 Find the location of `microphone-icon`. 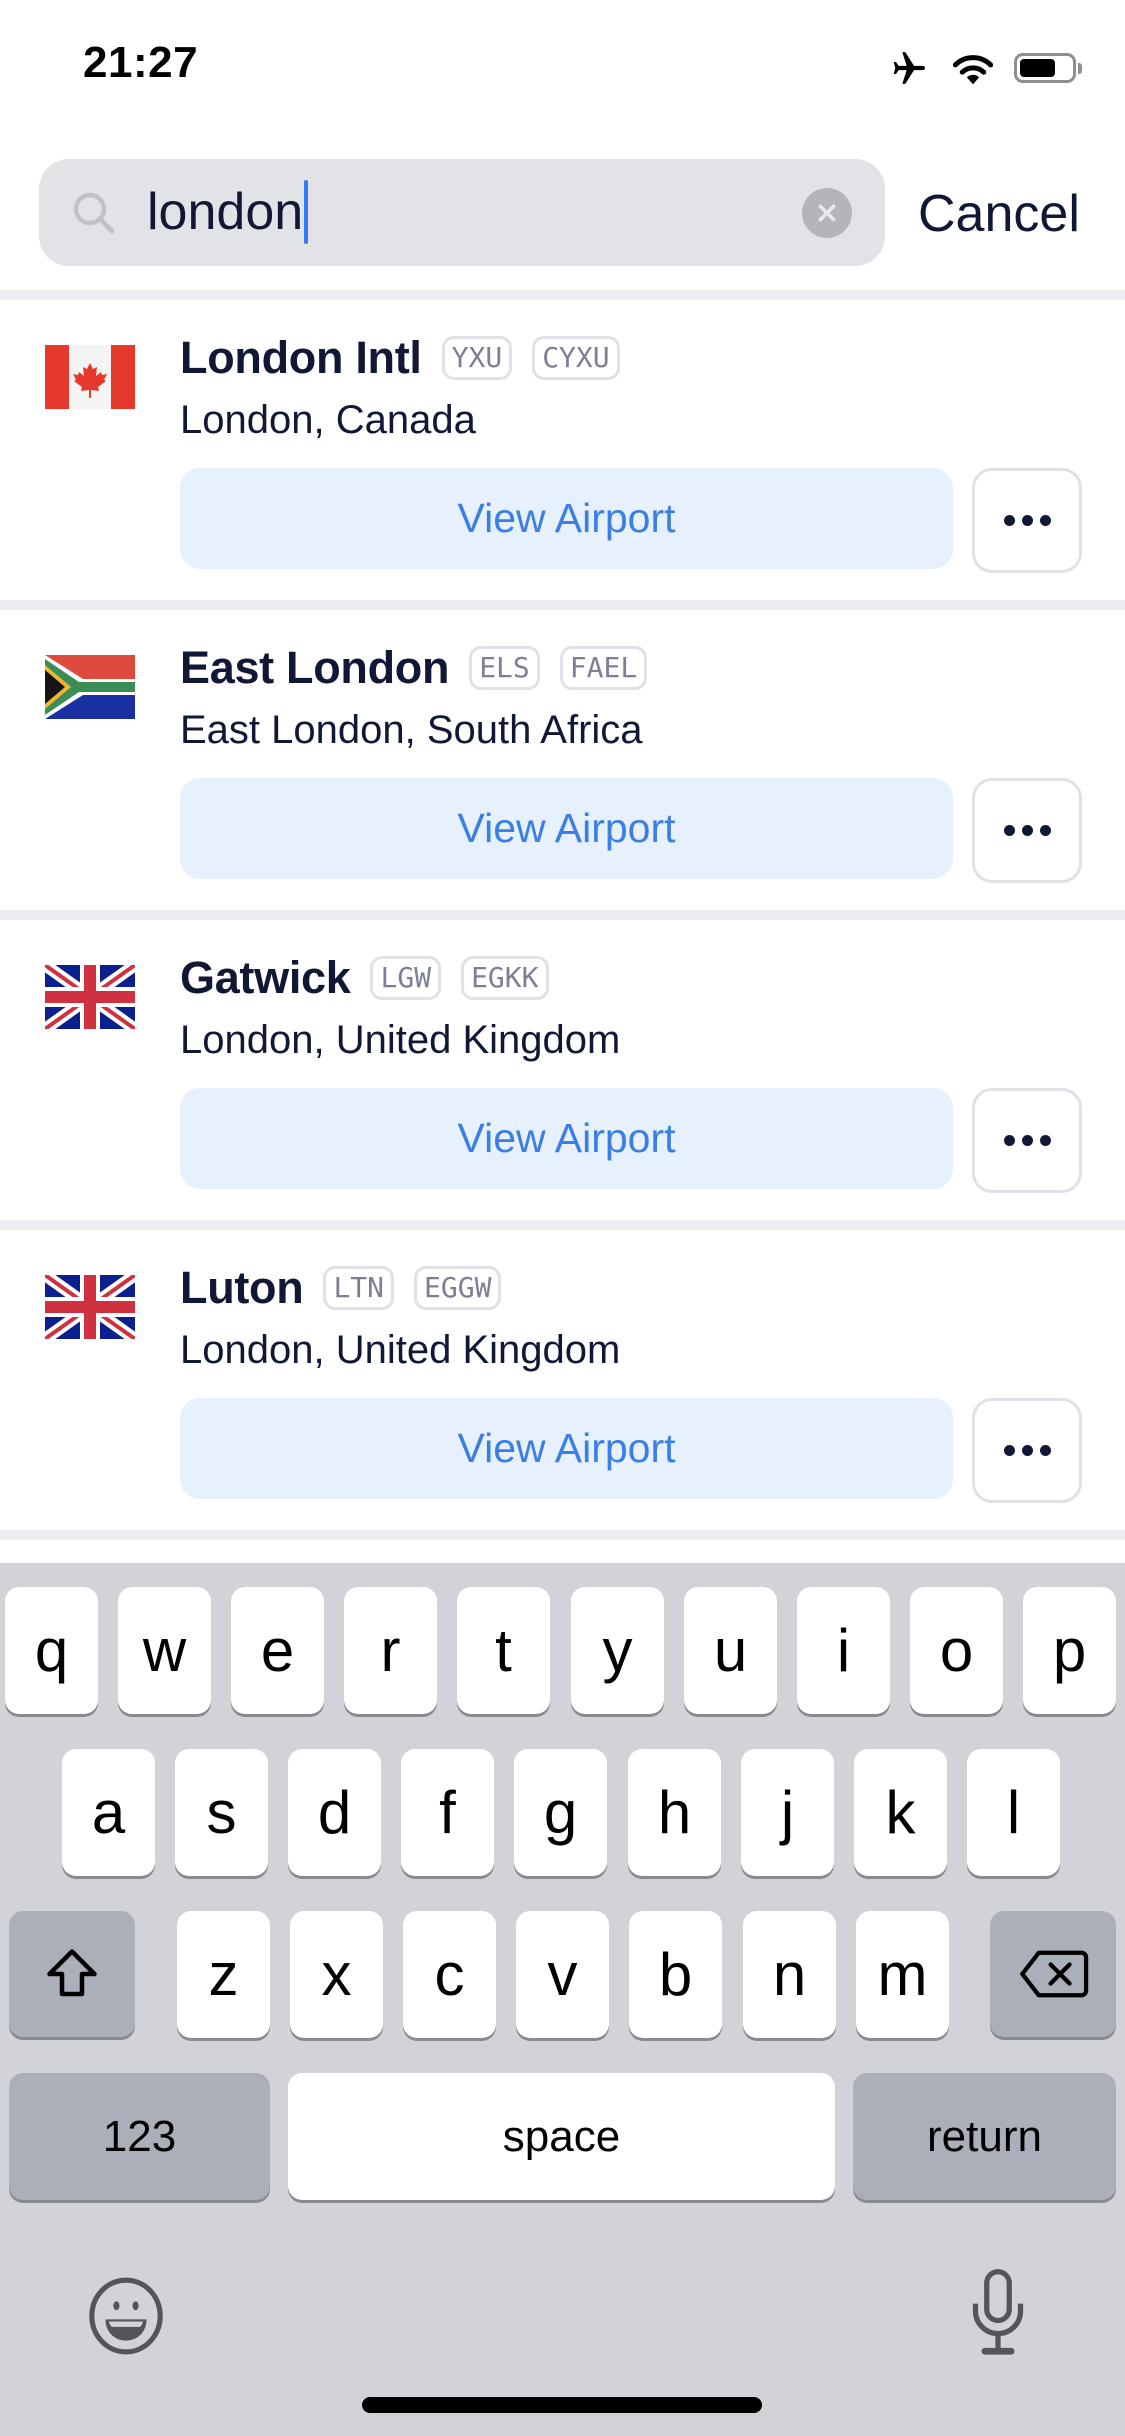

microphone-icon is located at coordinates (998, 2313).